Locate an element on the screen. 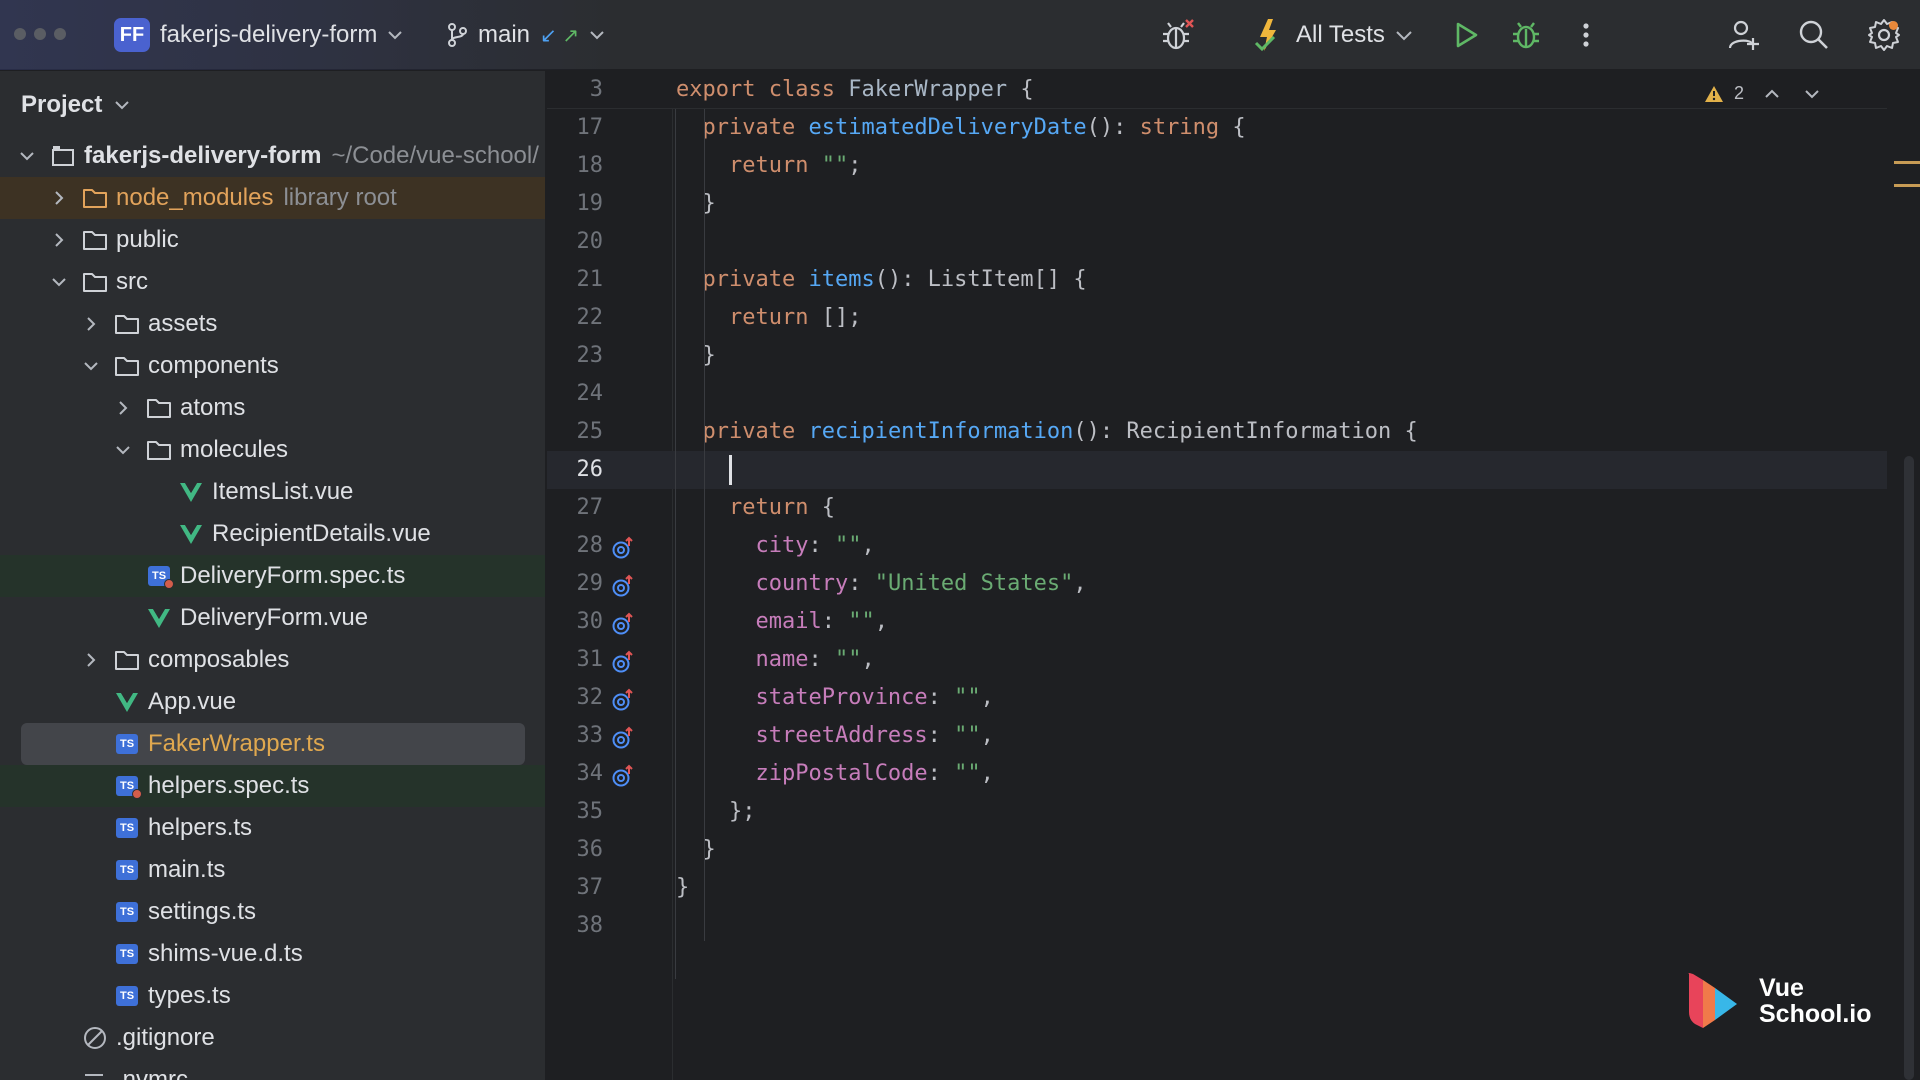 Image resolution: width=1920 pixels, height=1080 pixels. code-line: 34 zipPostalCode: "", is located at coordinates (1217, 774).